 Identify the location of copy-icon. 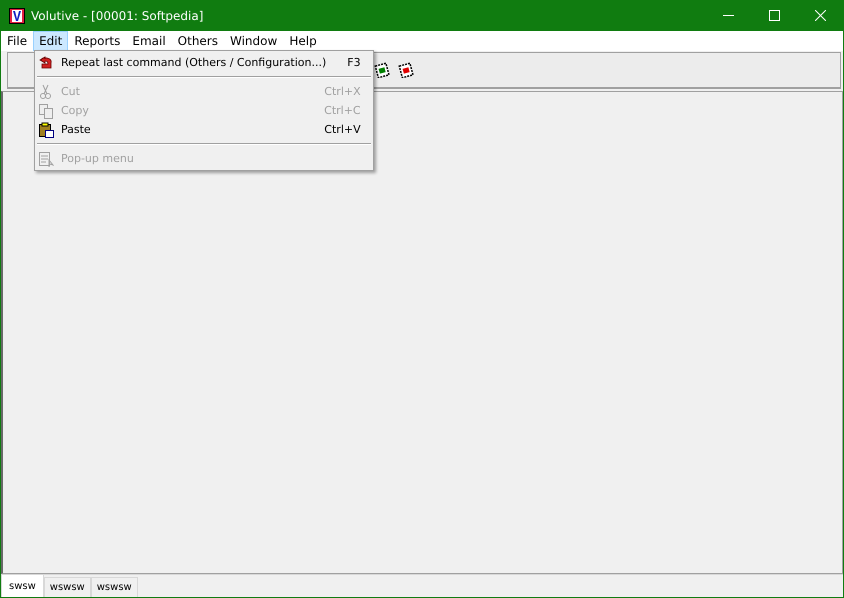
(46, 110).